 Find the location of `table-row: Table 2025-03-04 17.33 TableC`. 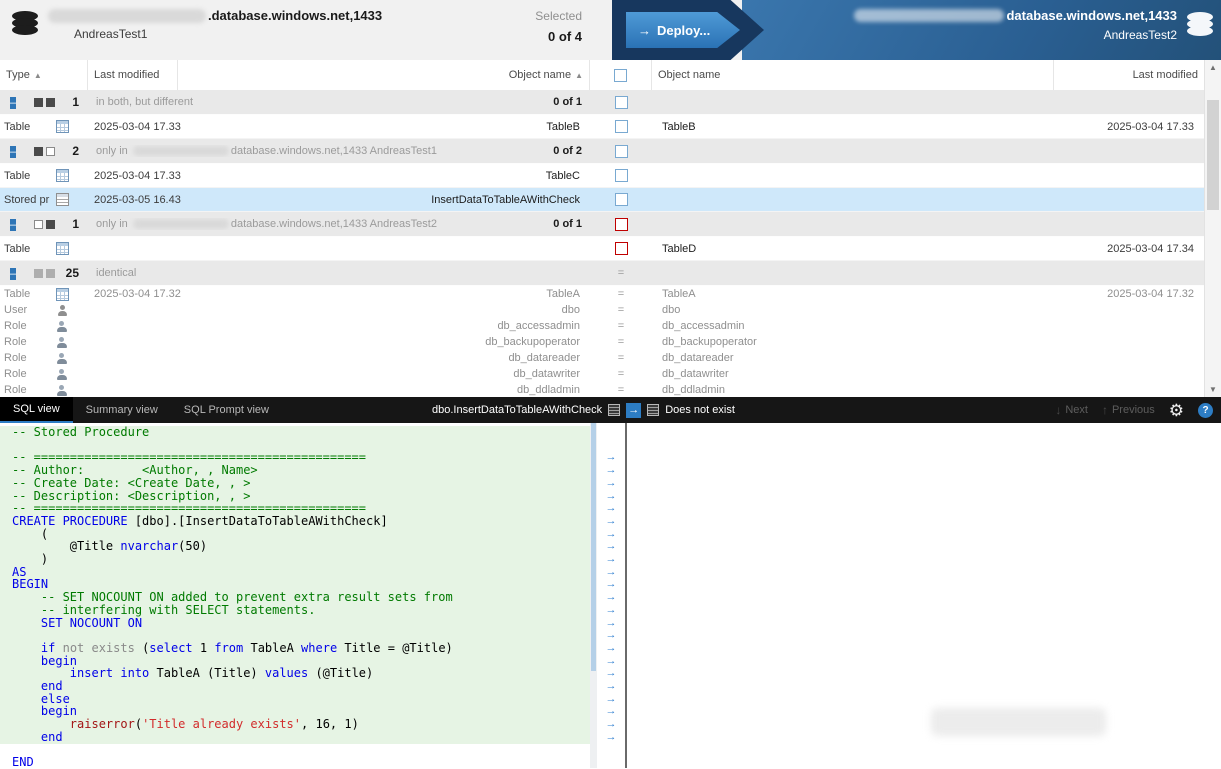

table-row: Table 2025-03-04 17.33 TableC is located at coordinates (602, 176).